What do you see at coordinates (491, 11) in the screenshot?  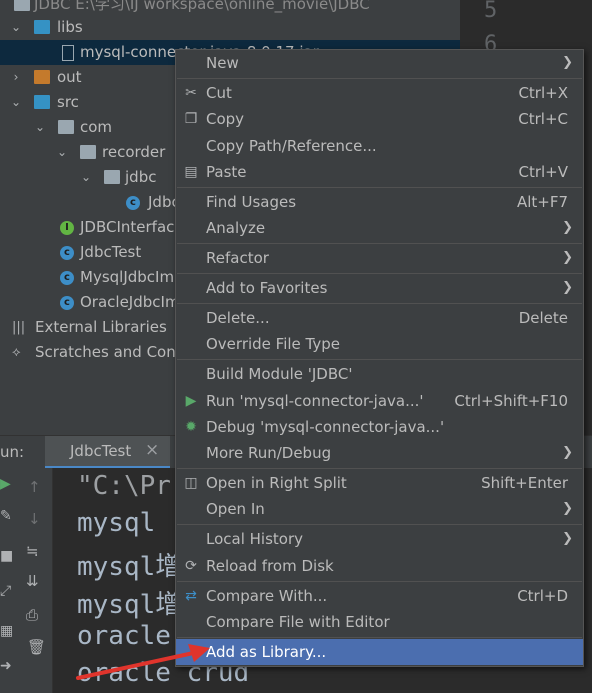 I see `line-number: 5` at bounding box center [491, 11].